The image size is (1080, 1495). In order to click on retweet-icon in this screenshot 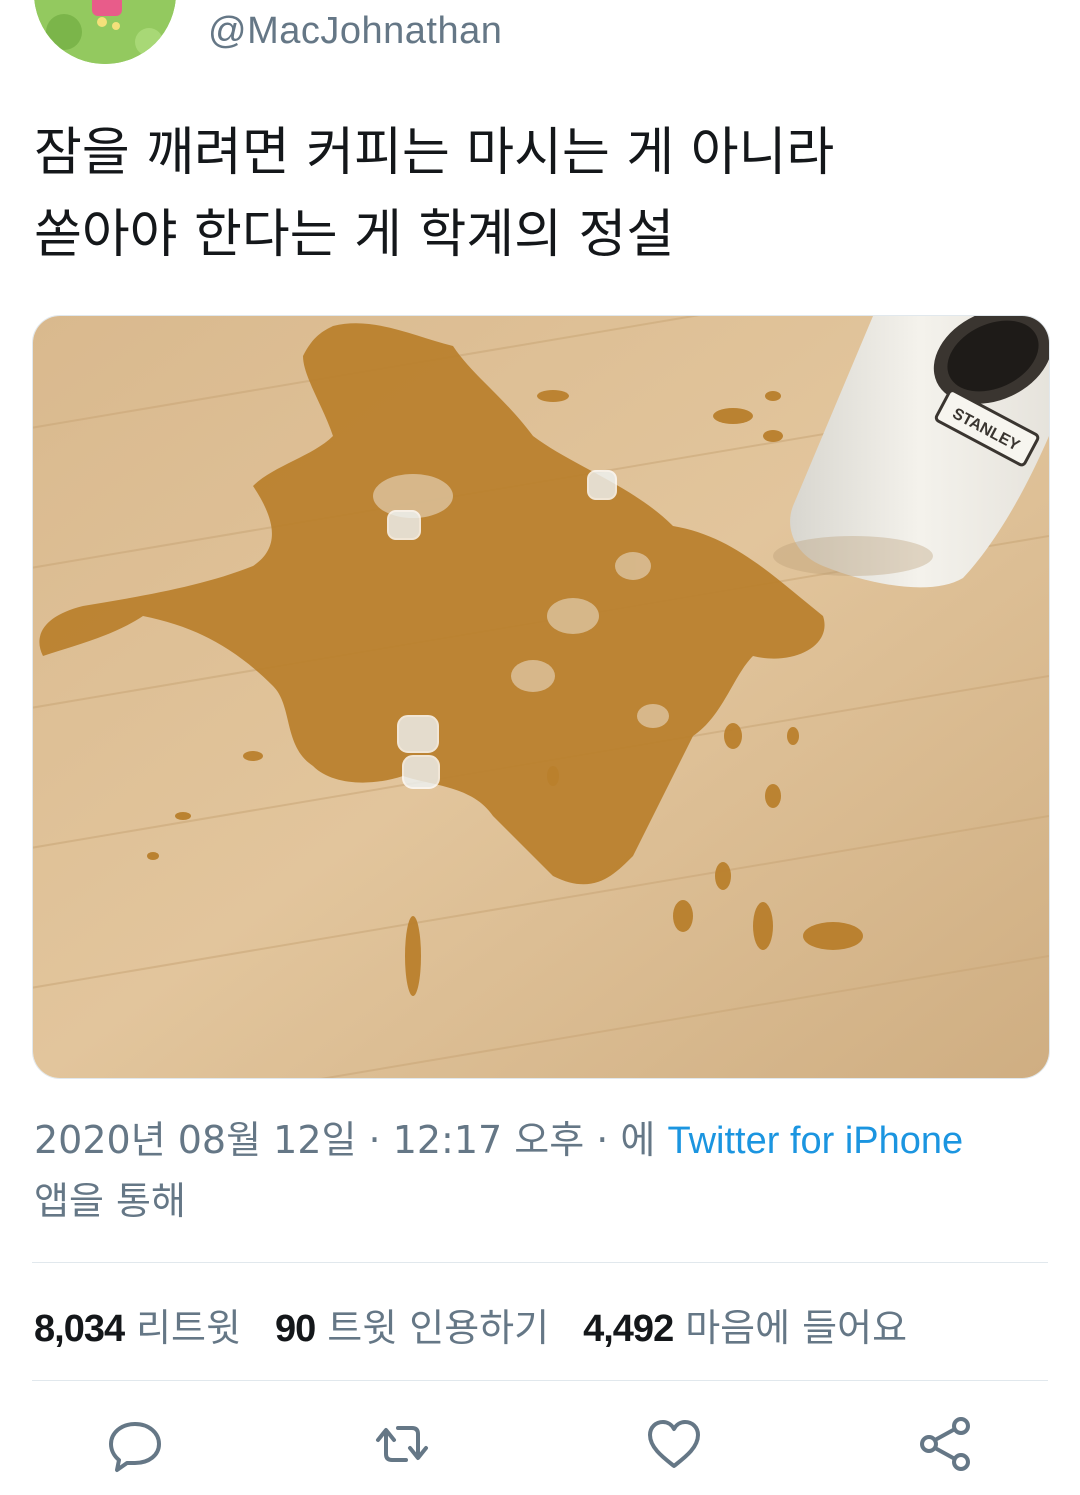, I will do `click(402, 1444)`.